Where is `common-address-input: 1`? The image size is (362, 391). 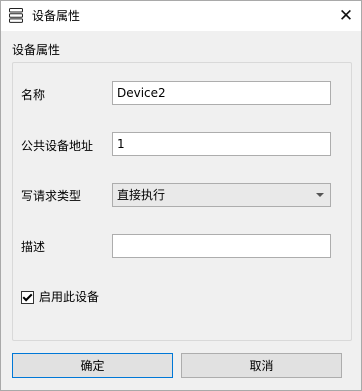 common-address-input: 1 is located at coordinates (221, 144).